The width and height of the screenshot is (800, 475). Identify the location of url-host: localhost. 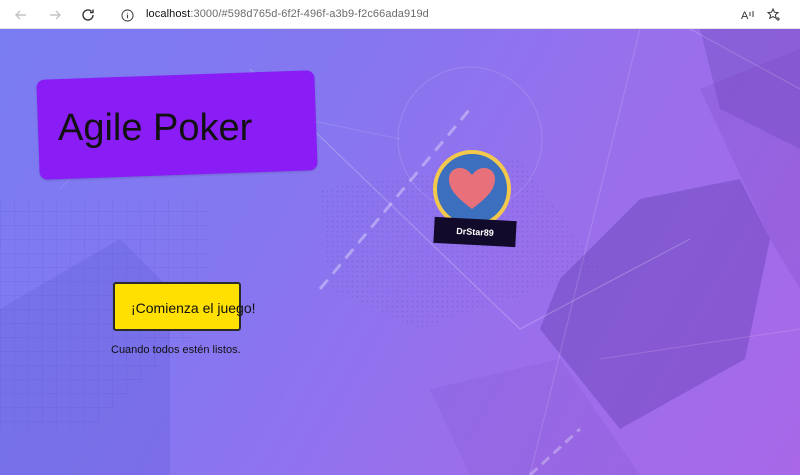
(168, 14).